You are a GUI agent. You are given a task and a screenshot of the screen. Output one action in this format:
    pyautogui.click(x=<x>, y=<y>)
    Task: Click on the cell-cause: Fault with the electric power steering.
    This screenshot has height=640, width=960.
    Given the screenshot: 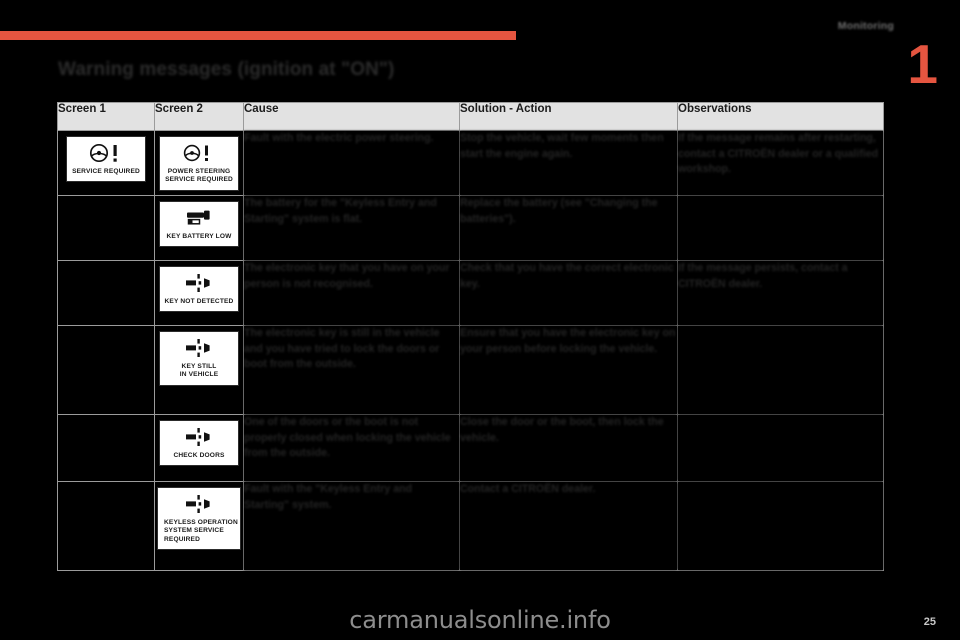 What is the action you would take?
    pyautogui.click(x=351, y=163)
    